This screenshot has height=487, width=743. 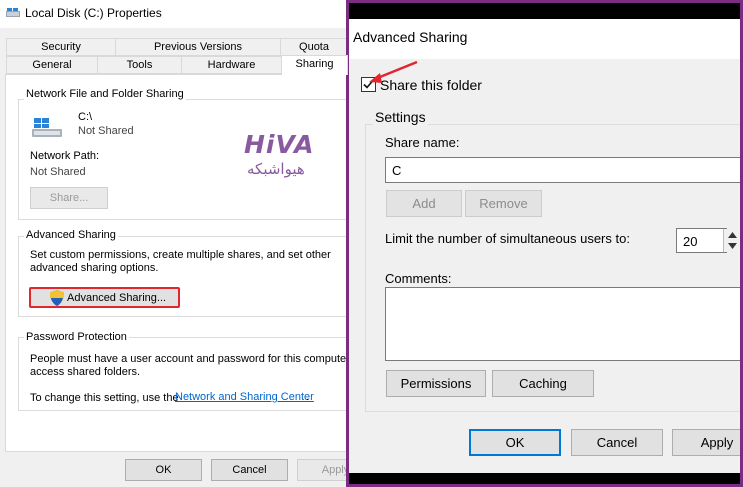 I want to click on group-title-advanced-sharing: Advanced Sharing, so click(x=71, y=235).